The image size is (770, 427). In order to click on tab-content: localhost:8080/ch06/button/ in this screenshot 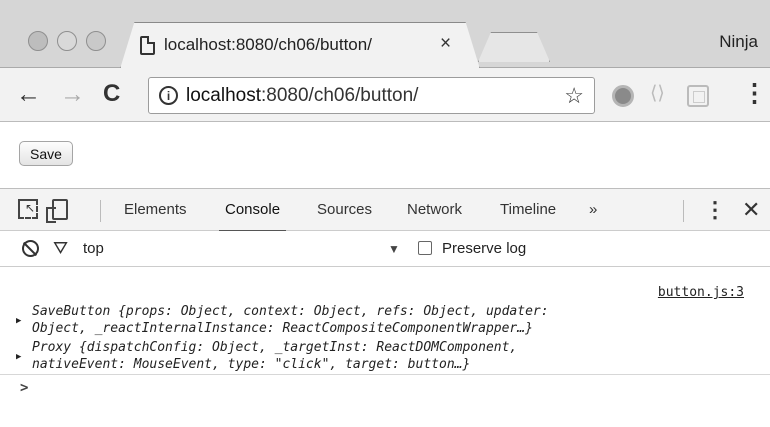, I will do `click(256, 45)`.